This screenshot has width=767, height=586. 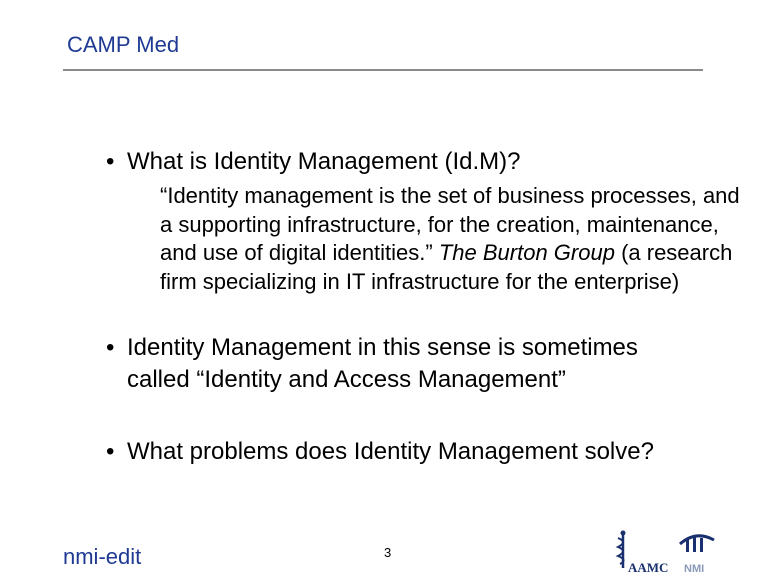 What do you see at coordinates (526, 252) in the screenshot?
I see `quote-source: The Burton Group` at bounding box center [526, 252].